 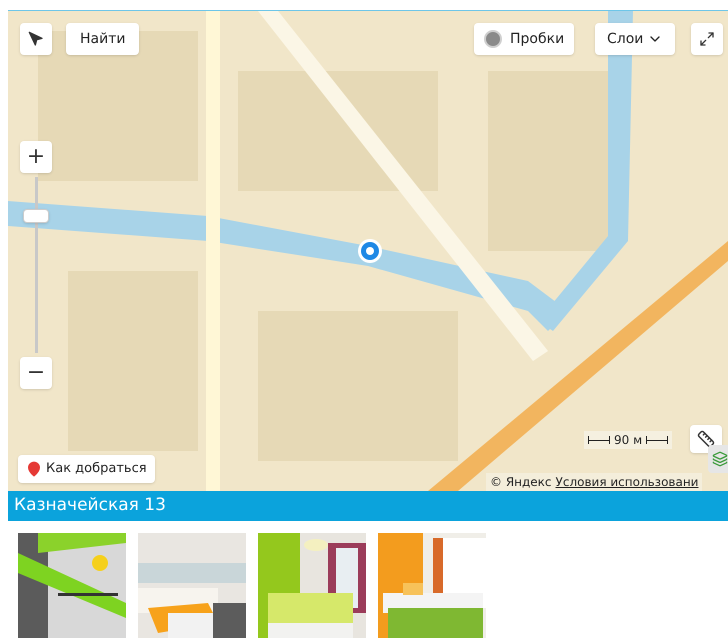 What do you see at coordinates (86, 469) in the screenshot?
I see `route-button: Как добраться` at bounding box center [86, 469].